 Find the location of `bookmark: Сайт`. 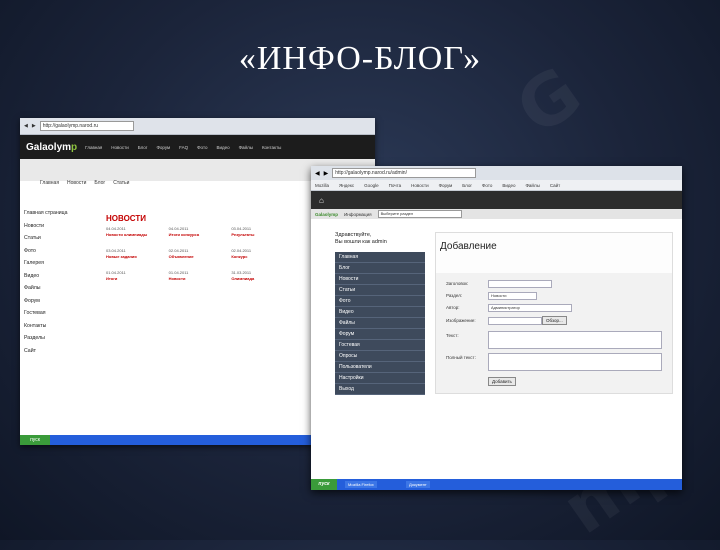

bookmark: Сайт is located at coordinates (555, 185).